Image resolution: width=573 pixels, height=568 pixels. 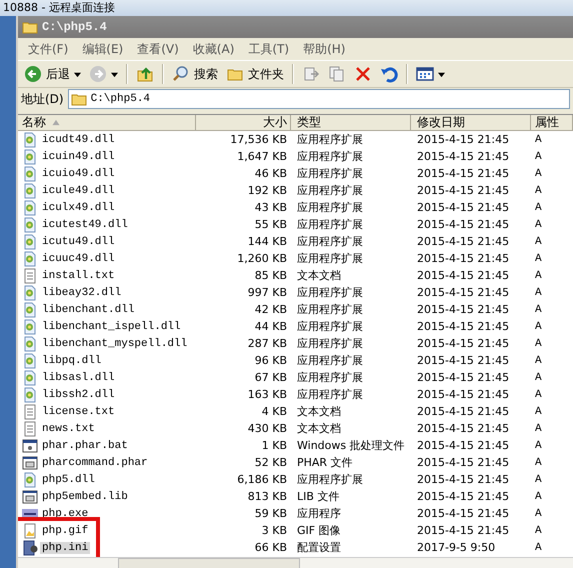 What do you see at coordinates (88, 310) in the screenshot?
I see `file-name: libenchant.dll` at bounding box center [88, 310].